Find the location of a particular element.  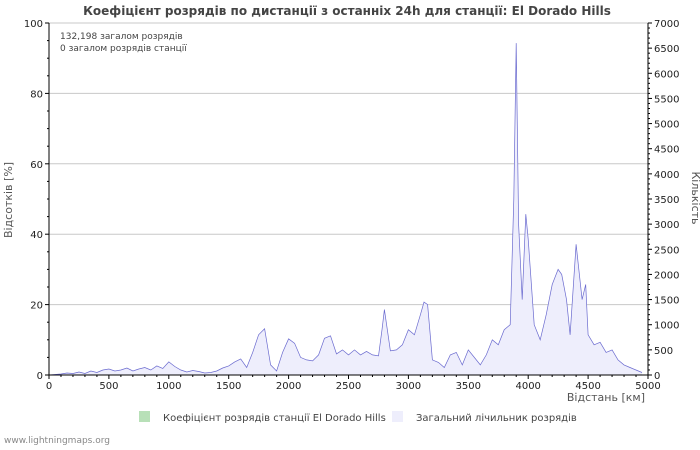

x-tick-label-2000: 2000 is located at coordinates (288, 386).